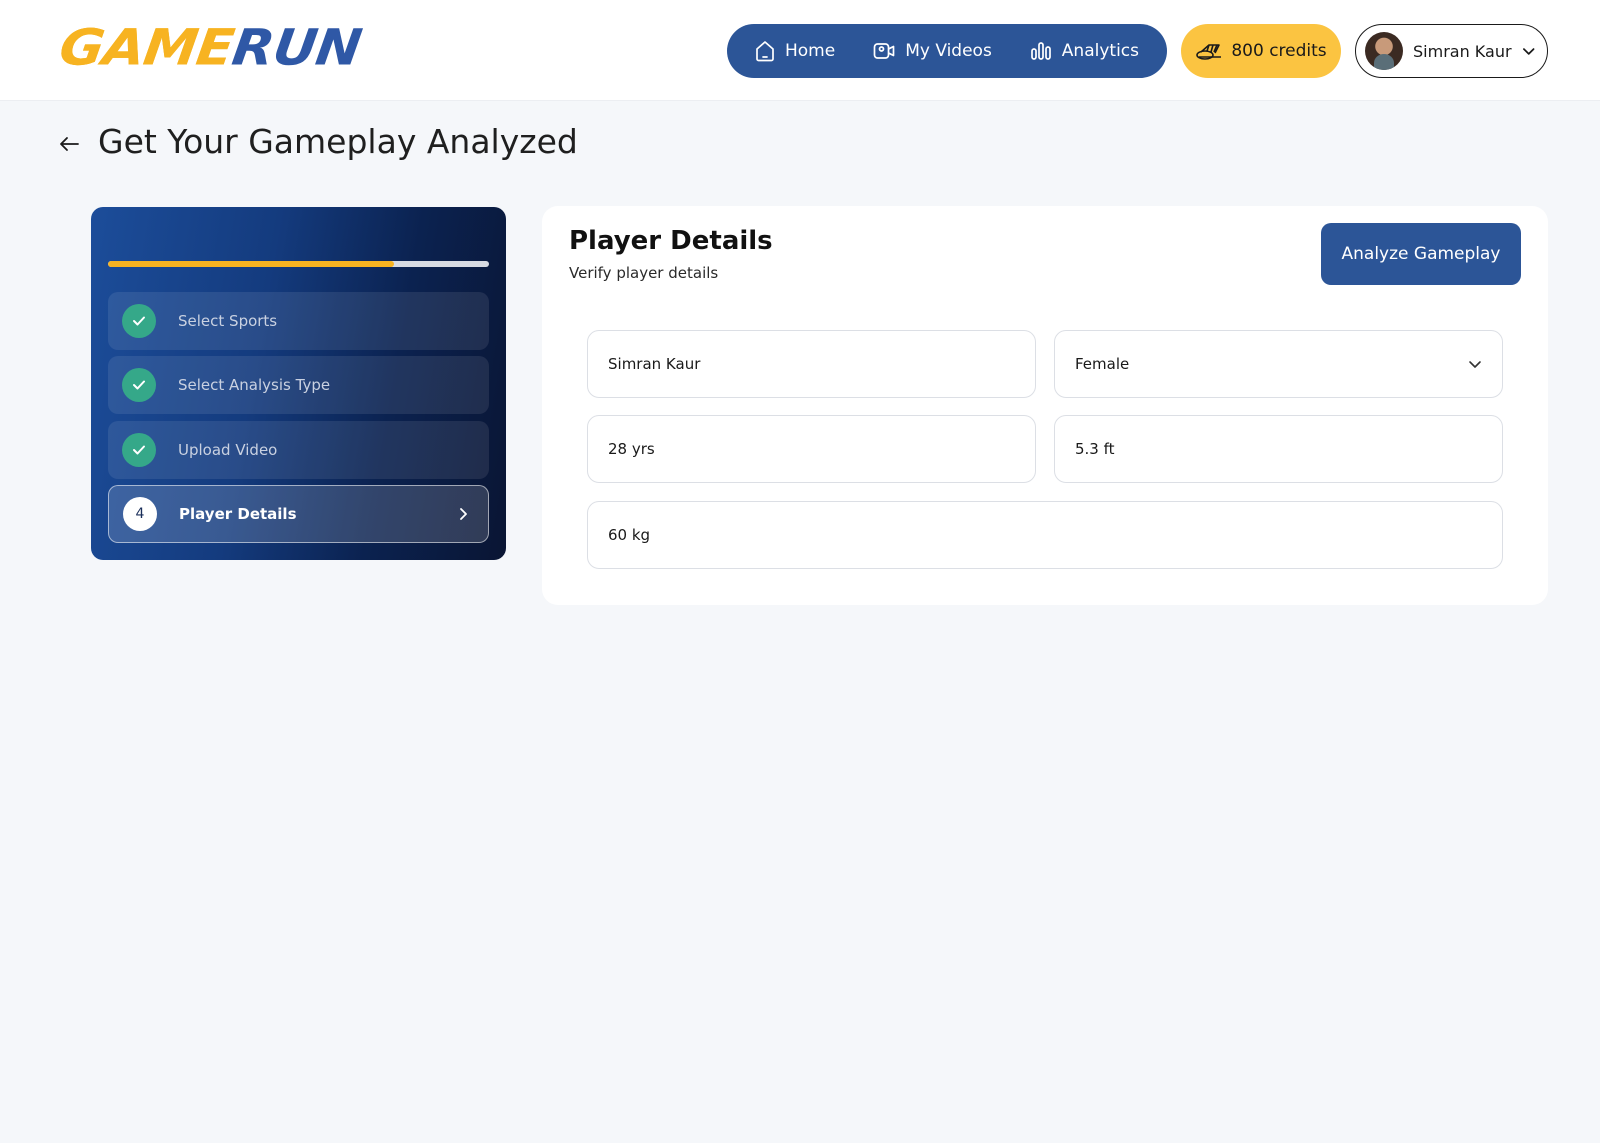  What do you see at coordinates (884, 51) in the screenshot?
I see `video-icon` at bounding box center [884, 51].